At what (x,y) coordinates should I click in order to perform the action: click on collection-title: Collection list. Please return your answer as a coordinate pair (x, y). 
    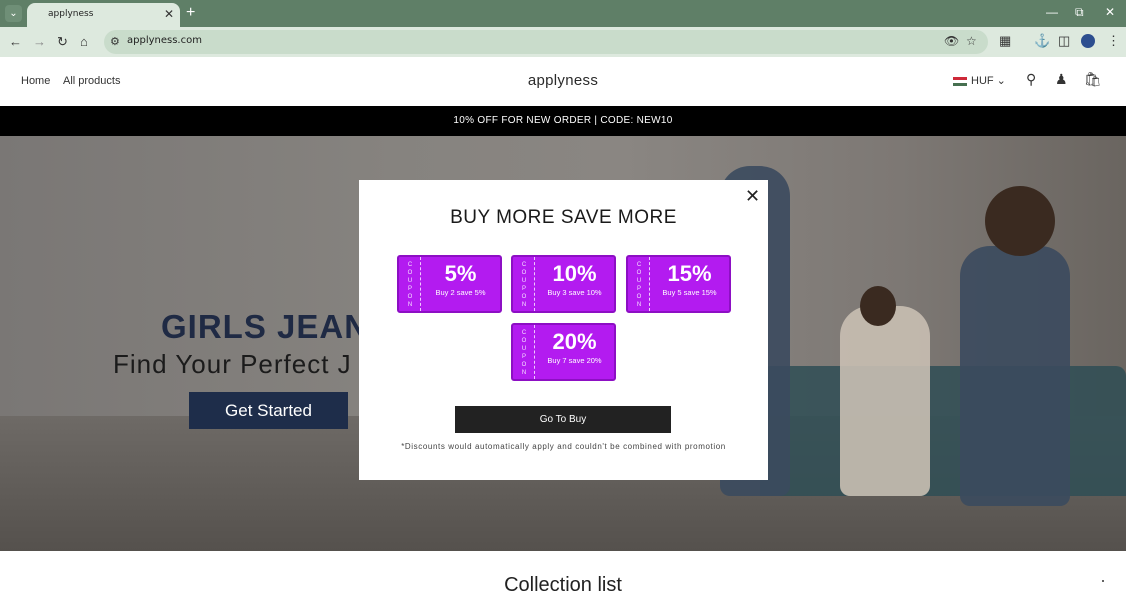
    Looking at the image, I should click on (563, 585).